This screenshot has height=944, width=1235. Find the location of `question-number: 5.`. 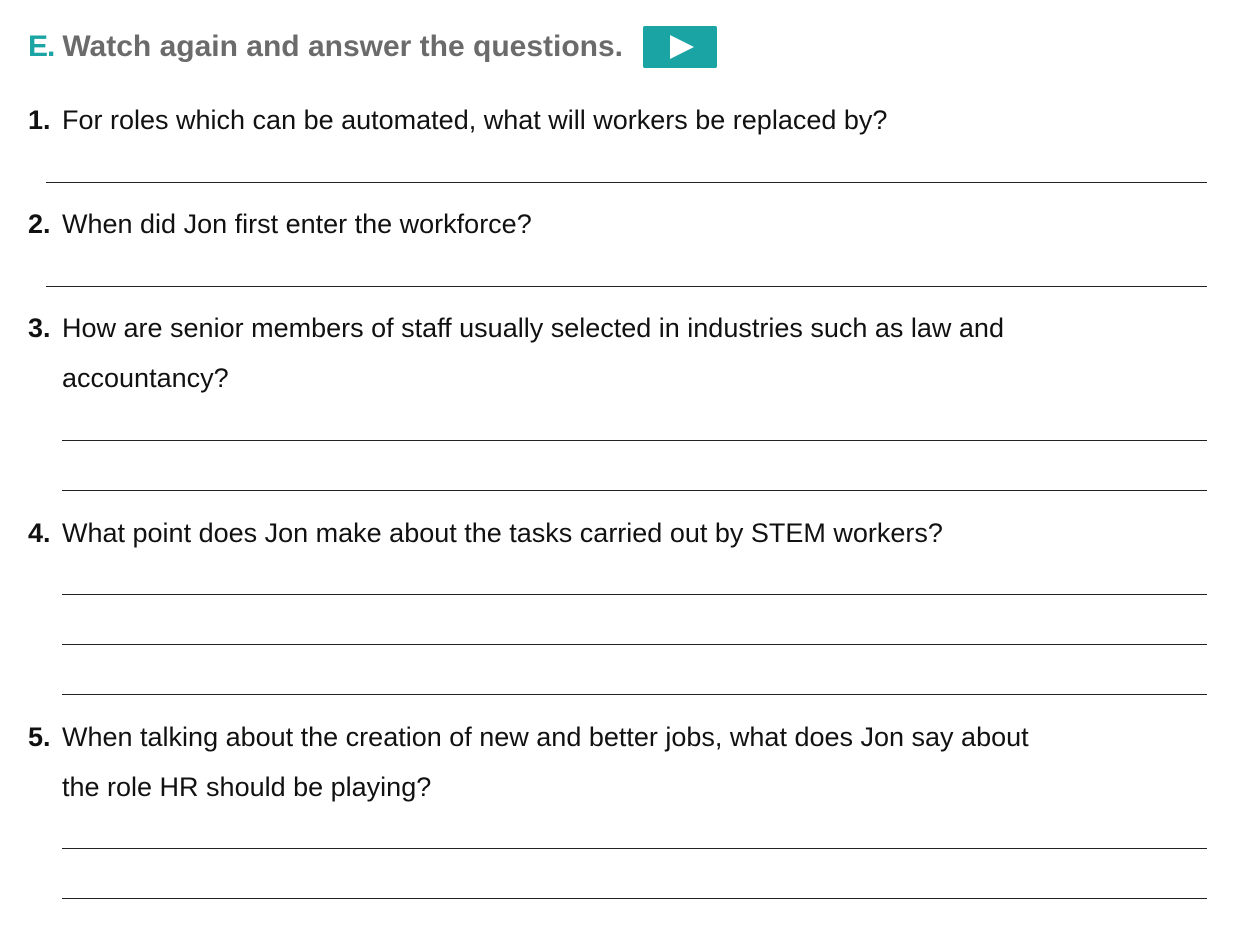

question-number: 5. is located at coordinates (39, 737).